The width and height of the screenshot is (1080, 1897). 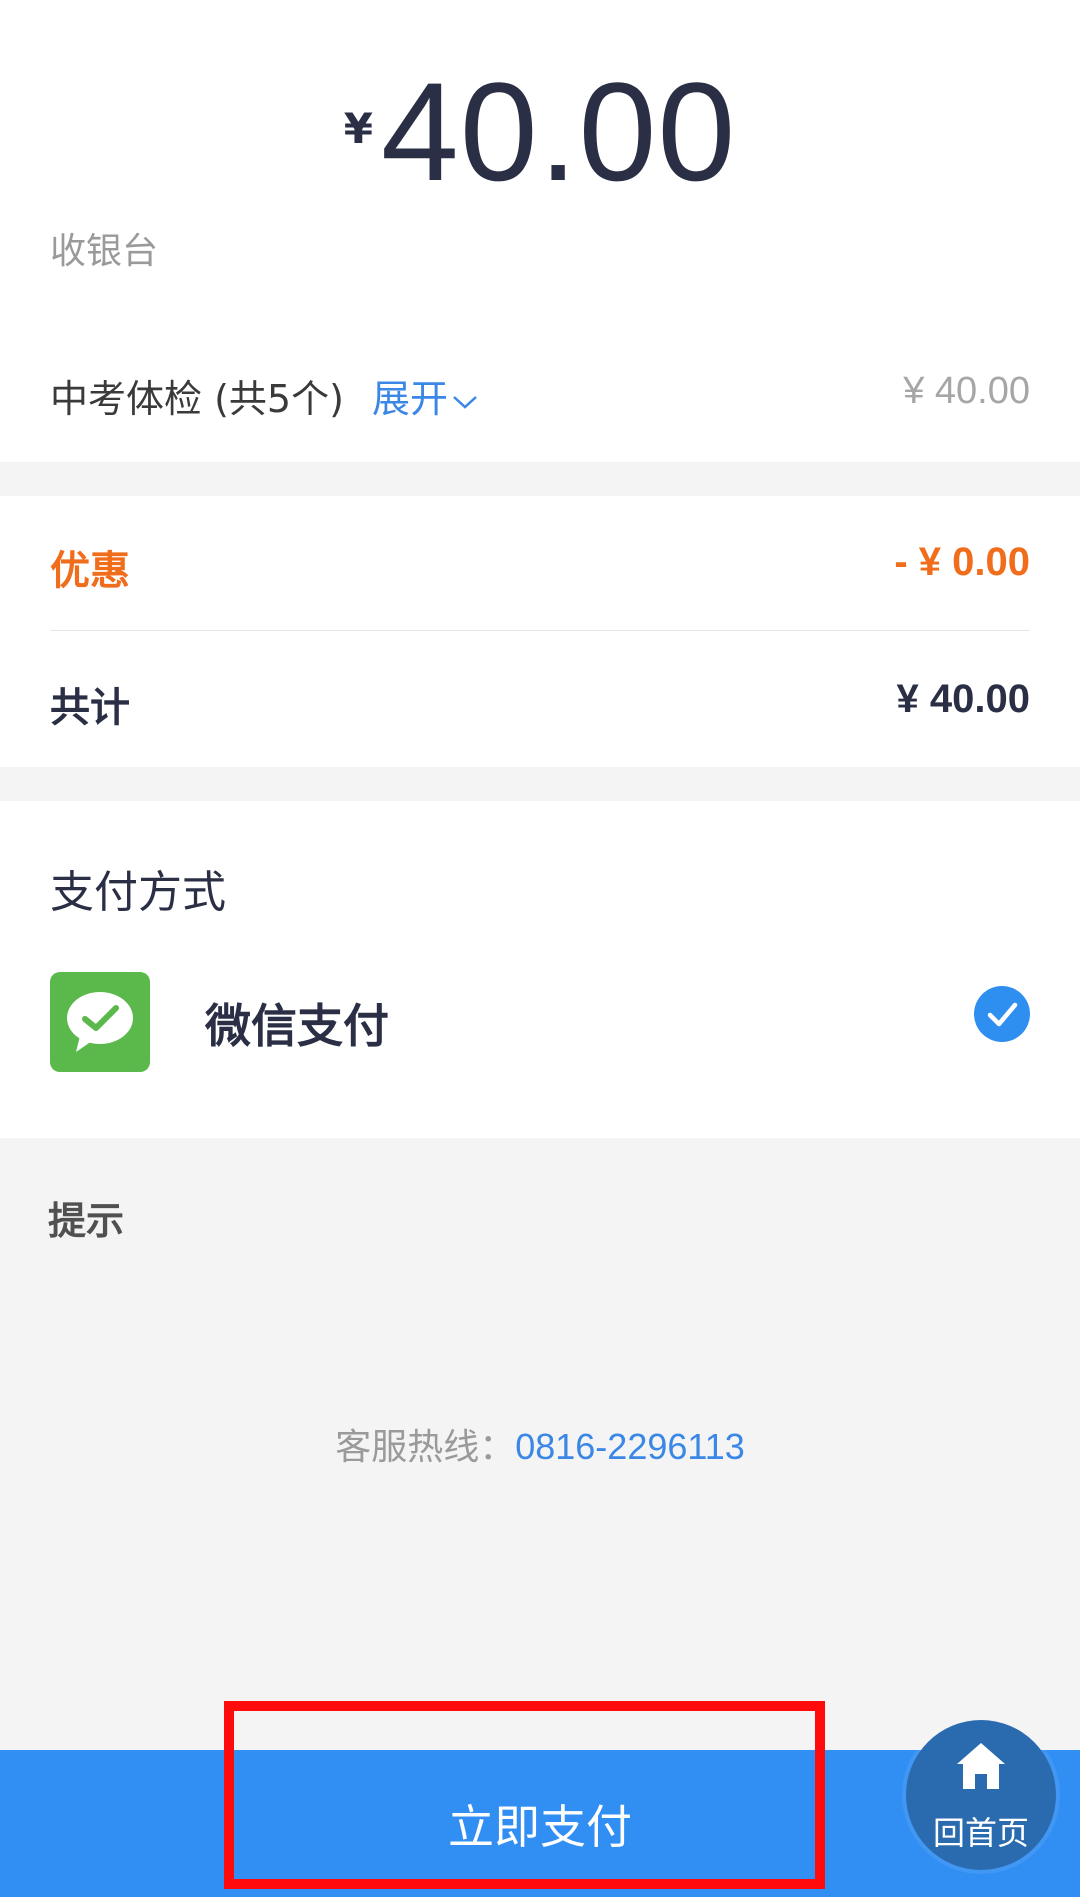 I want to click on wechat-pay-label: 微信支付, so click(x=297, y=1026).